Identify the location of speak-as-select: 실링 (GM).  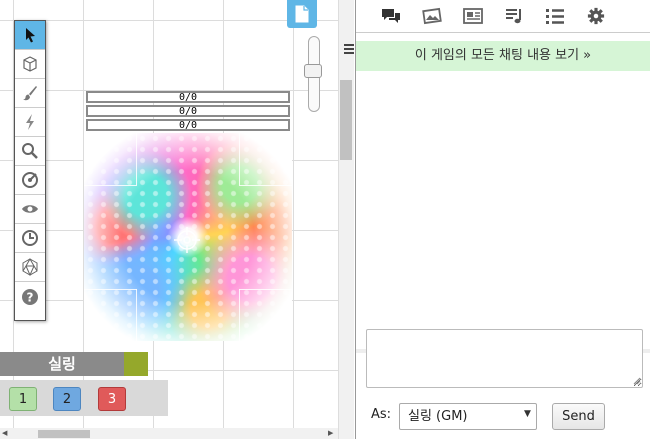
(468, 416).